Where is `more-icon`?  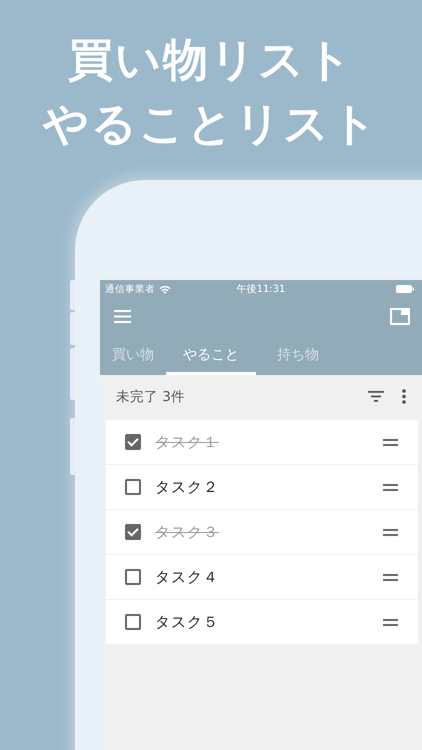 more-icon is located at coordinates (404, 396).